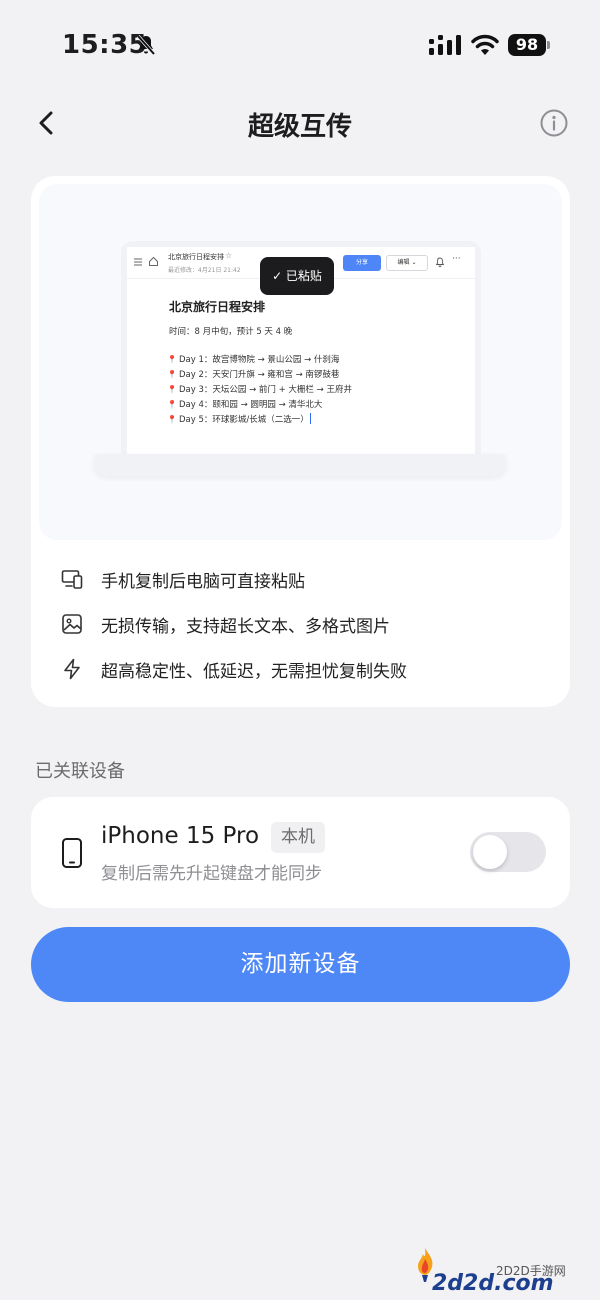 The image size is (600, 1300). I want to click on feature-item: 超高稳定性、低延迟，无需担忧复制失败, so click(301, 670).